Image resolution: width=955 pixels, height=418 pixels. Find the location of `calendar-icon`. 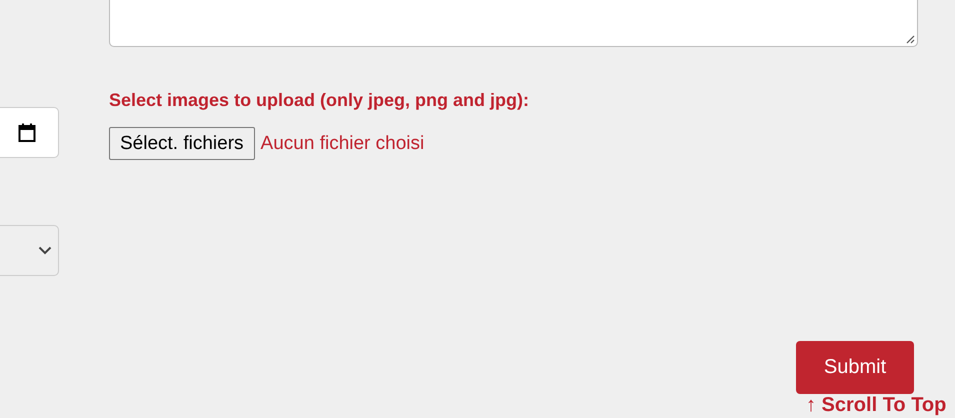

calendar-icon is located at coordinates (27, 132).